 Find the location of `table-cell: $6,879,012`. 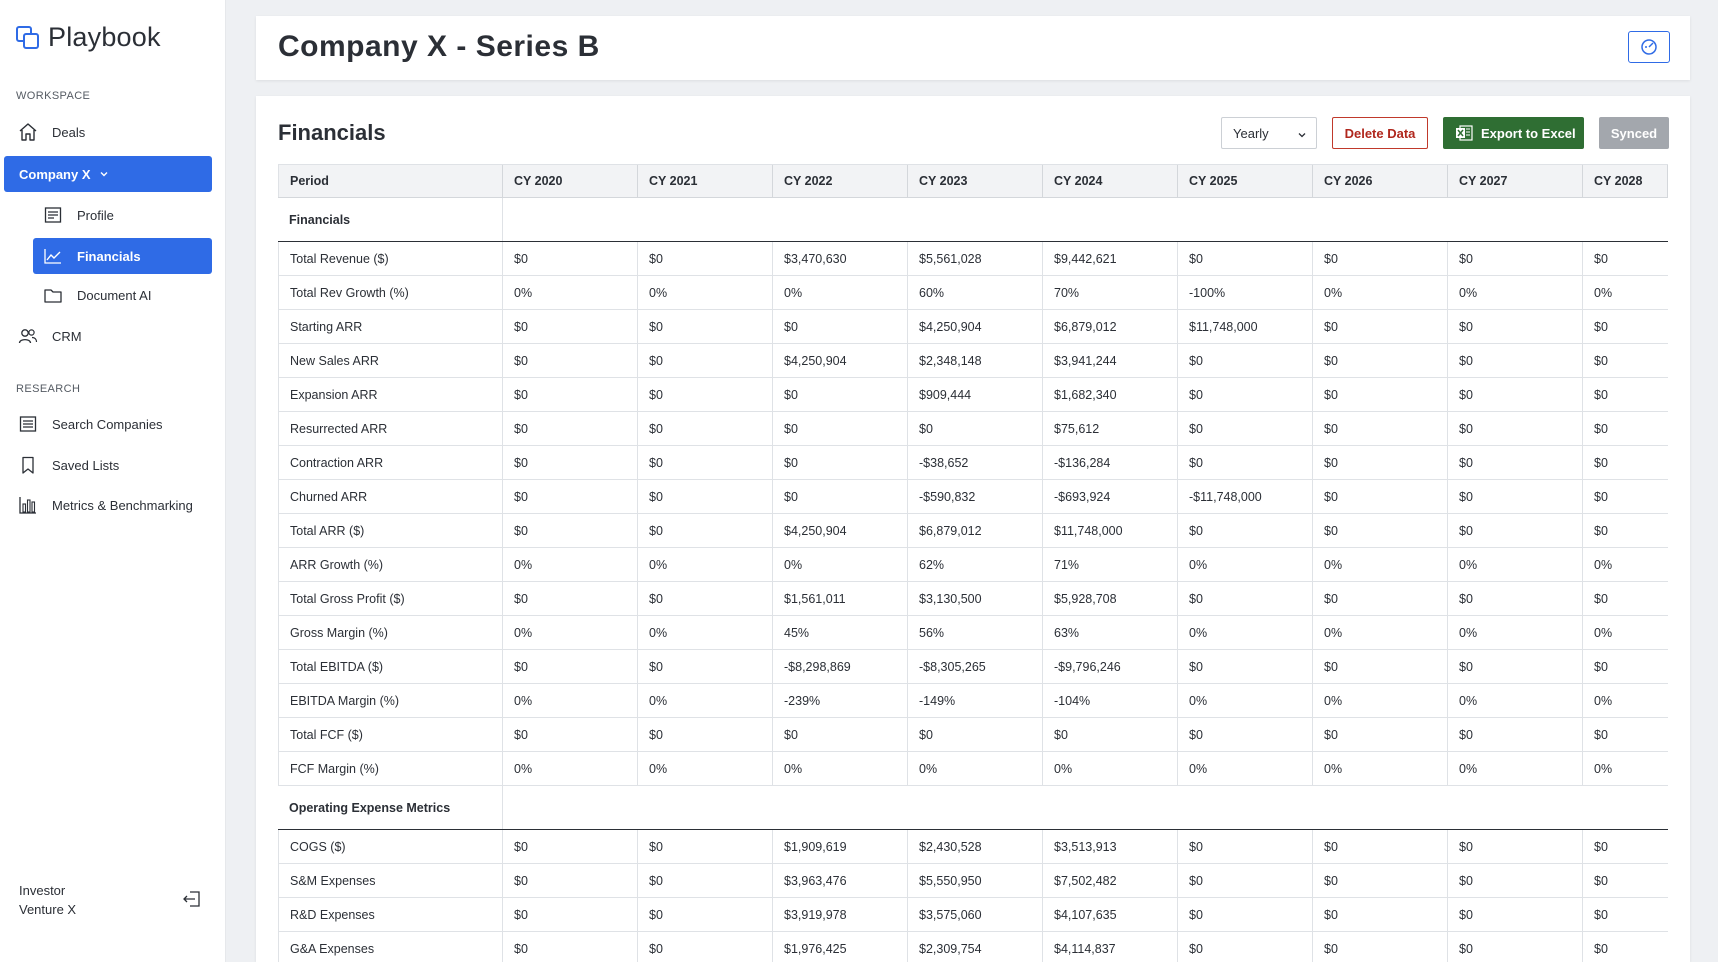

table-cell: $6,879,012 is located at coordinates (975, 530).